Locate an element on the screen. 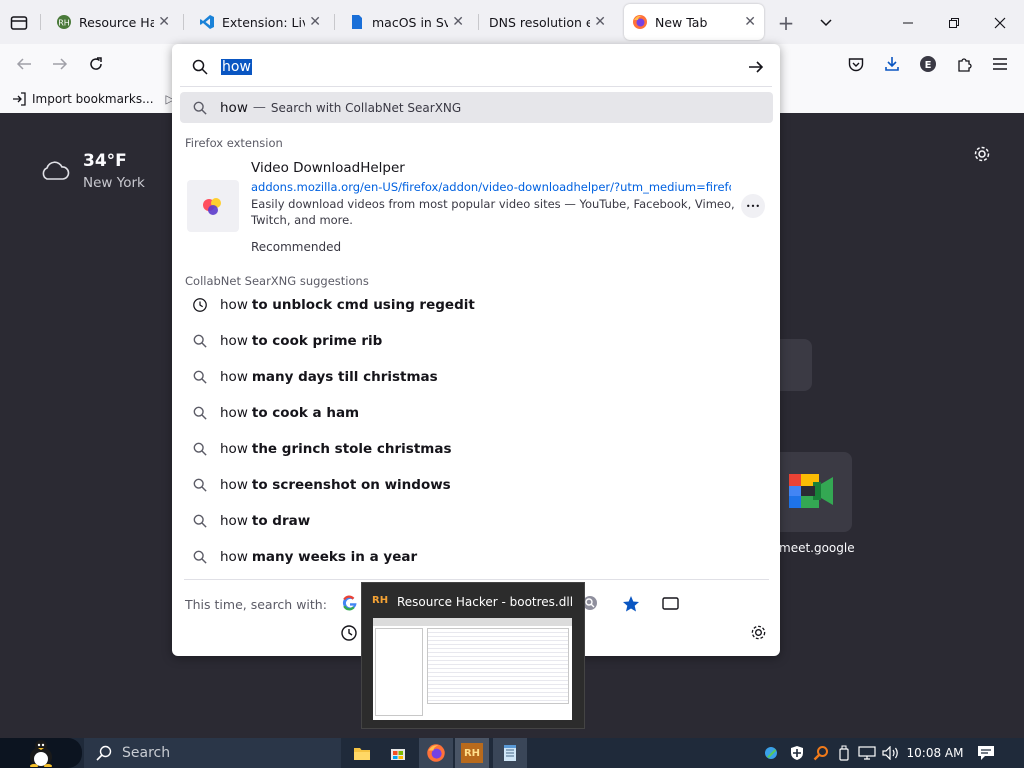 The image size is (1024, 768). suggestion-row: how to cook prime rib is located at coordinates (476, 341).